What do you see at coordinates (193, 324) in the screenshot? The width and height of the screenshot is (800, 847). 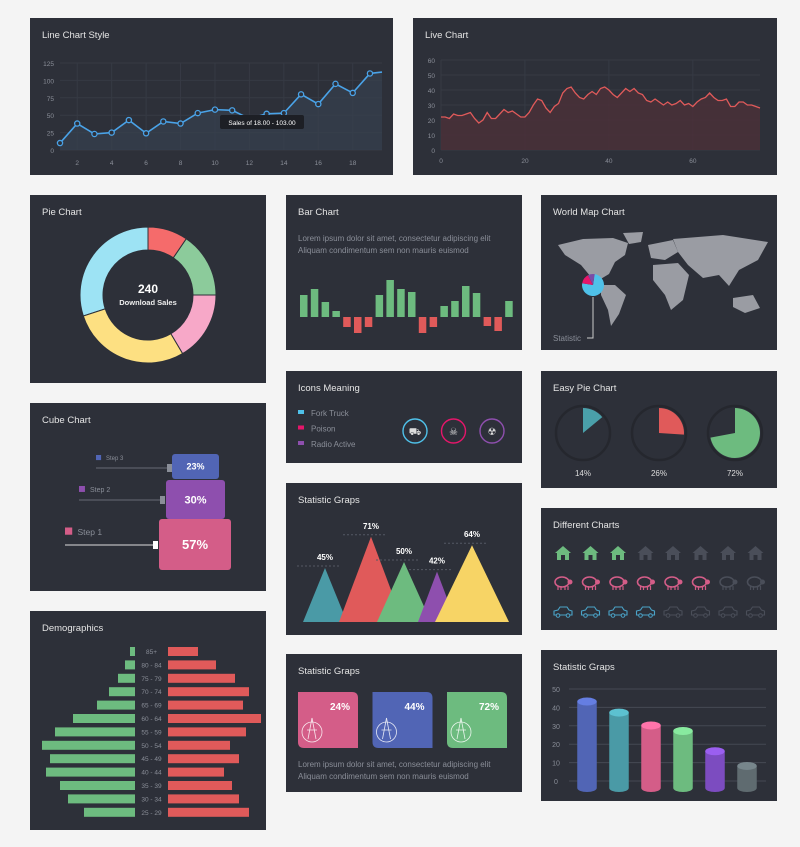 I see `donut-segment` at bounding box center [193, 324].